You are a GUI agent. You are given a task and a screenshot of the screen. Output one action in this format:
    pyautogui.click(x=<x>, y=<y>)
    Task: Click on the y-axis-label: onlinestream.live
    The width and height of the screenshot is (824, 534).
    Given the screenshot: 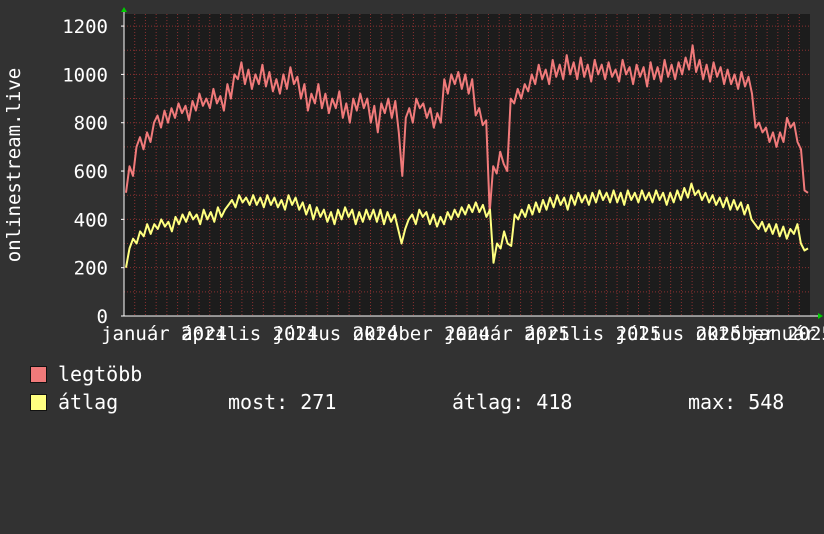 What is the action you would take?
    pyautogui.click(x=14, y=165)
    